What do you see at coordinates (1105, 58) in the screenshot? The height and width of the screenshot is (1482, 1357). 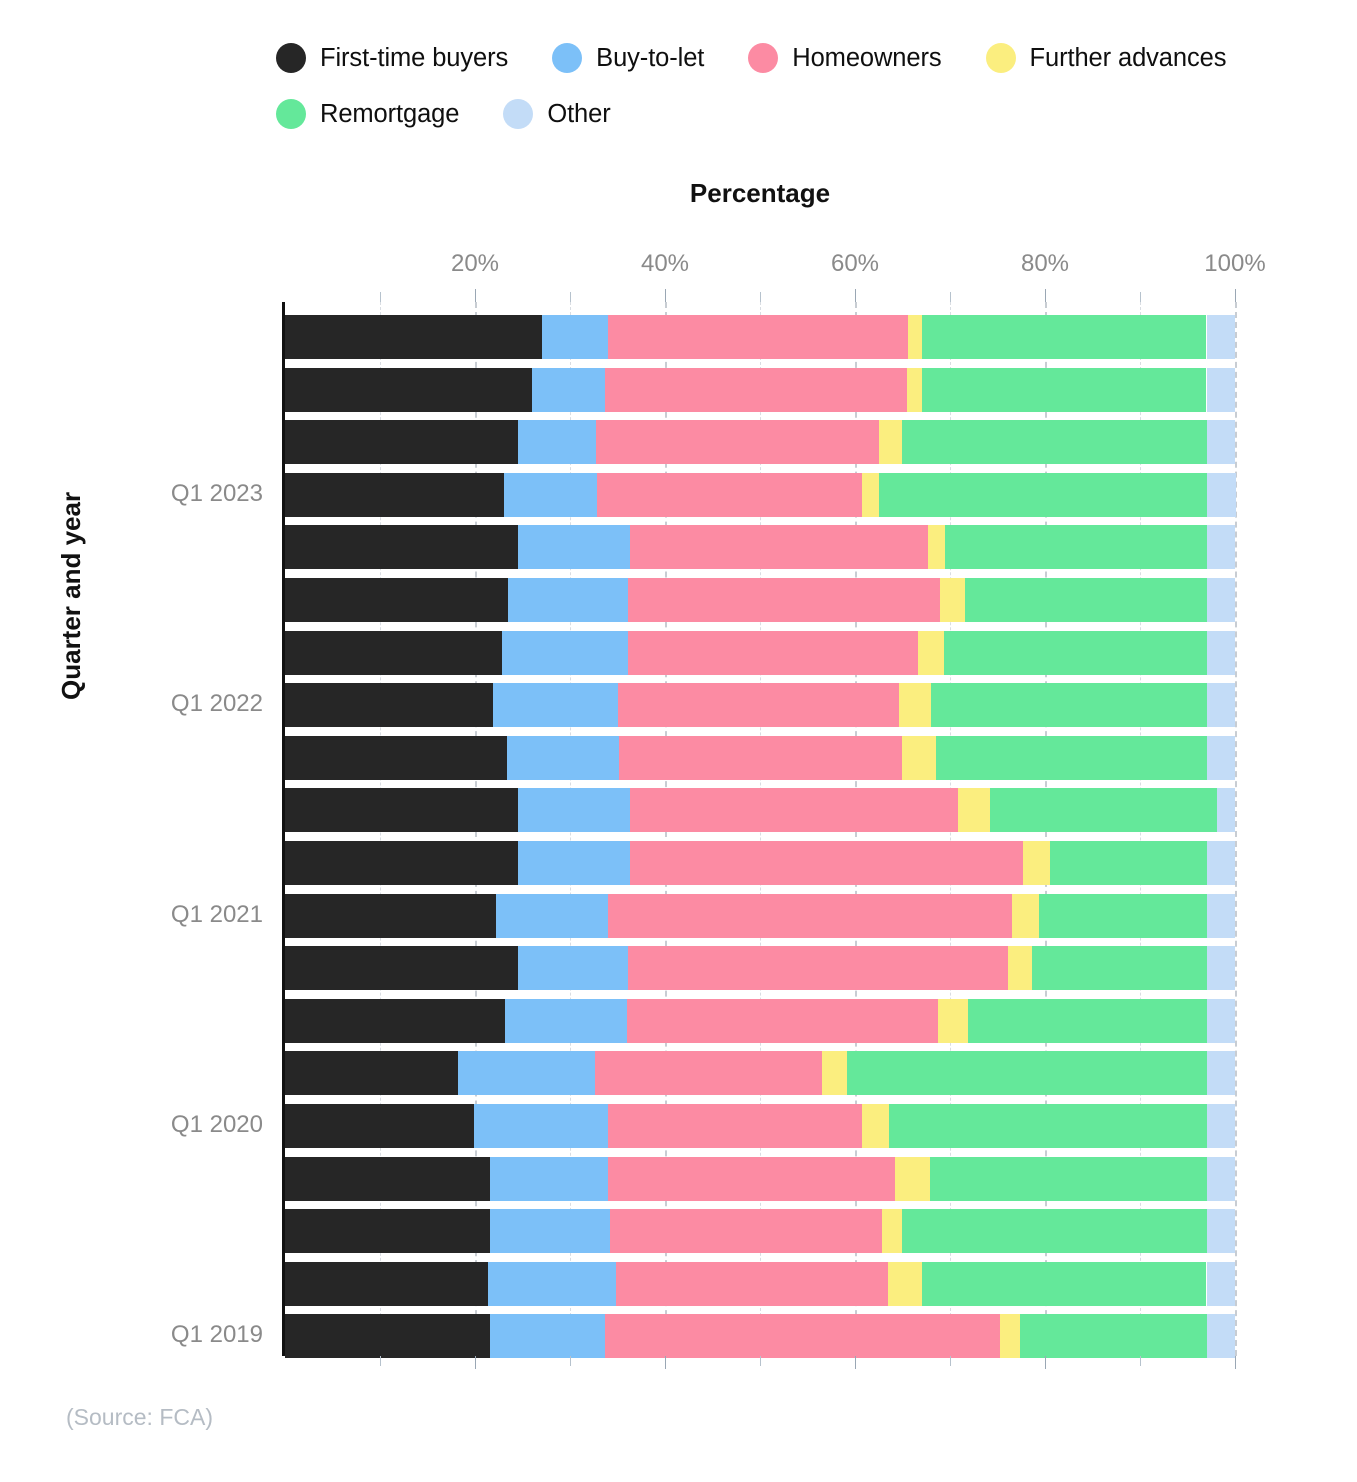 I see `legend-item: Further advances` at bounding box center [1105, 58].